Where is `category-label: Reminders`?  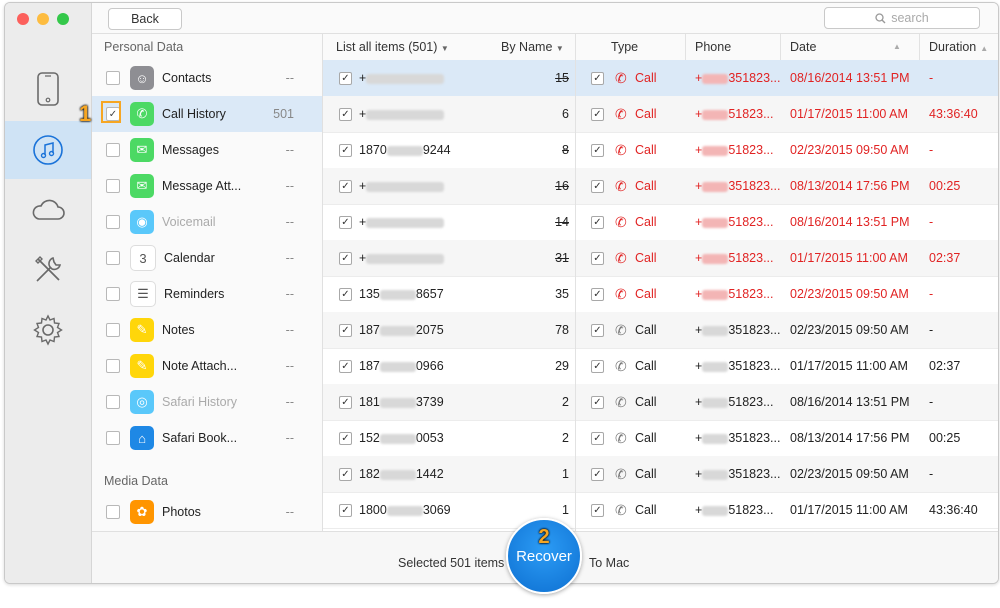 category-label: Reminders is located at coordinates (194, 294).